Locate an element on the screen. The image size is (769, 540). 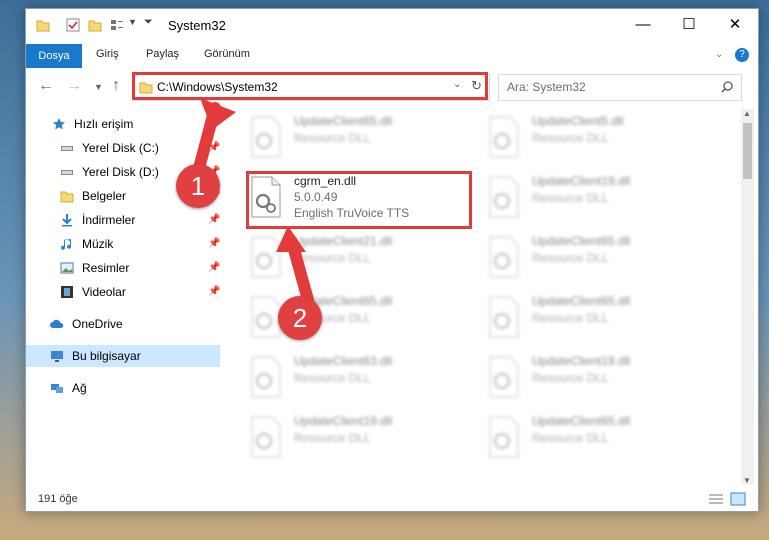
step-two-badge: 2 is located at coordinates (300, 318).